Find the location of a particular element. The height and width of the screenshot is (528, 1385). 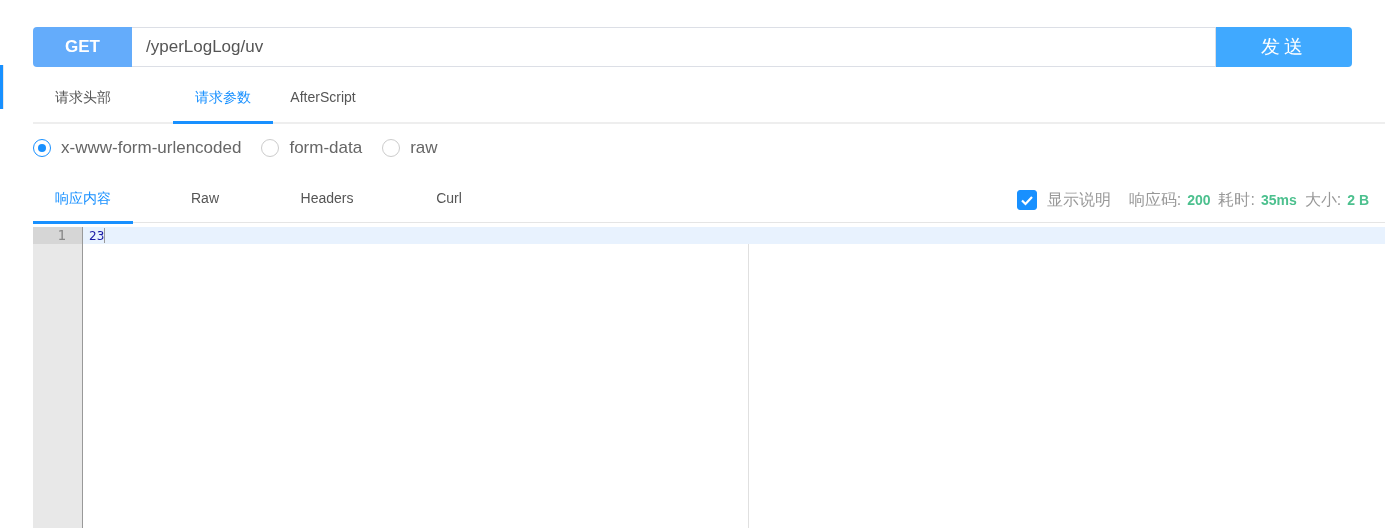

response-tab: Raw is located at coordinates (205, 207).